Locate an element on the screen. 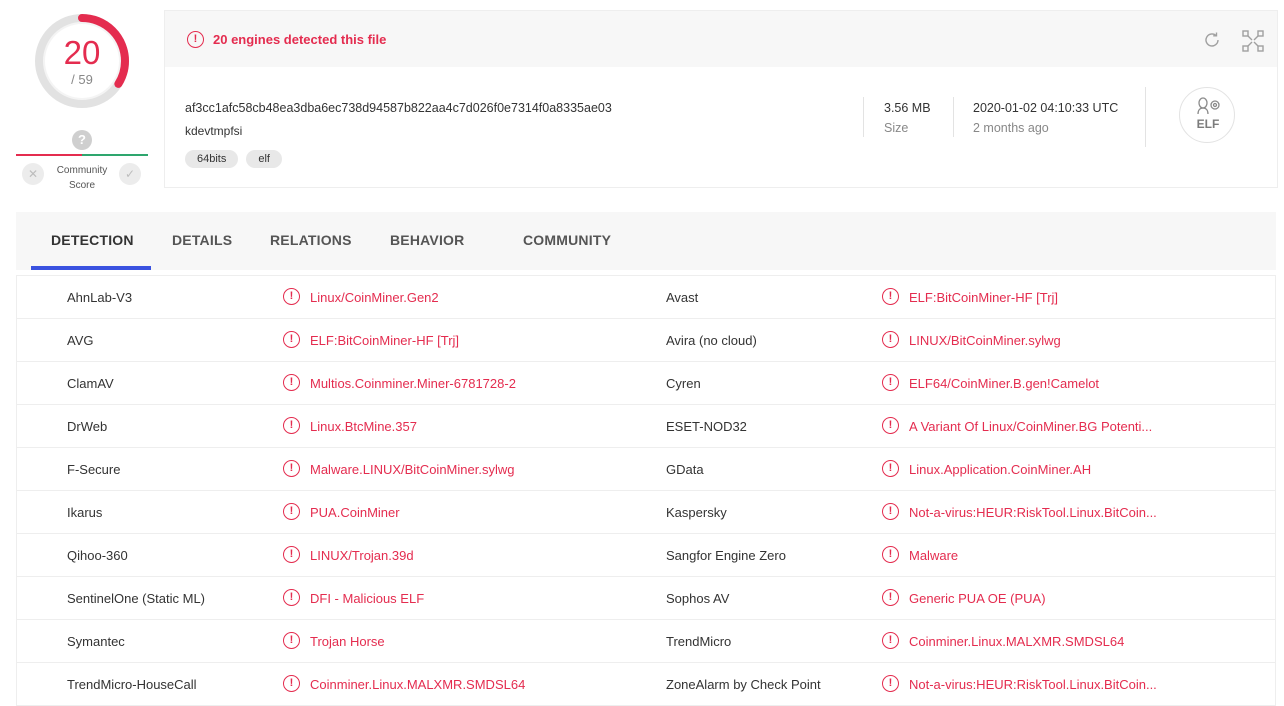 Image resolution: width=1284 pixels, height=706 pixels. linux-penguin-icon is located at coordinates (1208, 106).